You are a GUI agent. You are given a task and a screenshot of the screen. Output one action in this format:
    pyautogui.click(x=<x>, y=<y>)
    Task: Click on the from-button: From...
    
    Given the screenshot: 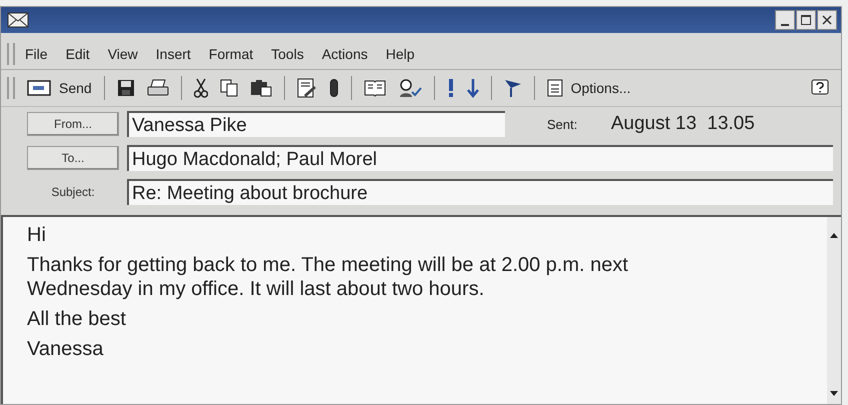 What is the action you would take?
    pyautogui.click(x=73, y=124)
    